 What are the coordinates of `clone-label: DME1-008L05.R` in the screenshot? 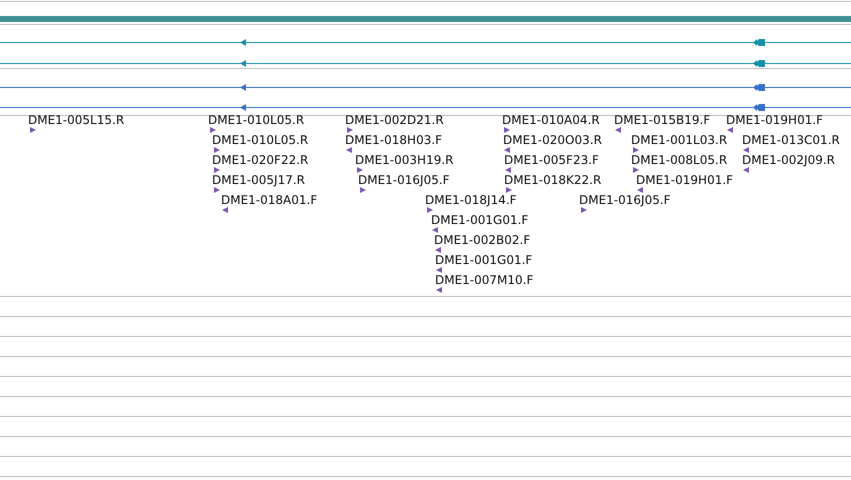 It's located at (679, 160).